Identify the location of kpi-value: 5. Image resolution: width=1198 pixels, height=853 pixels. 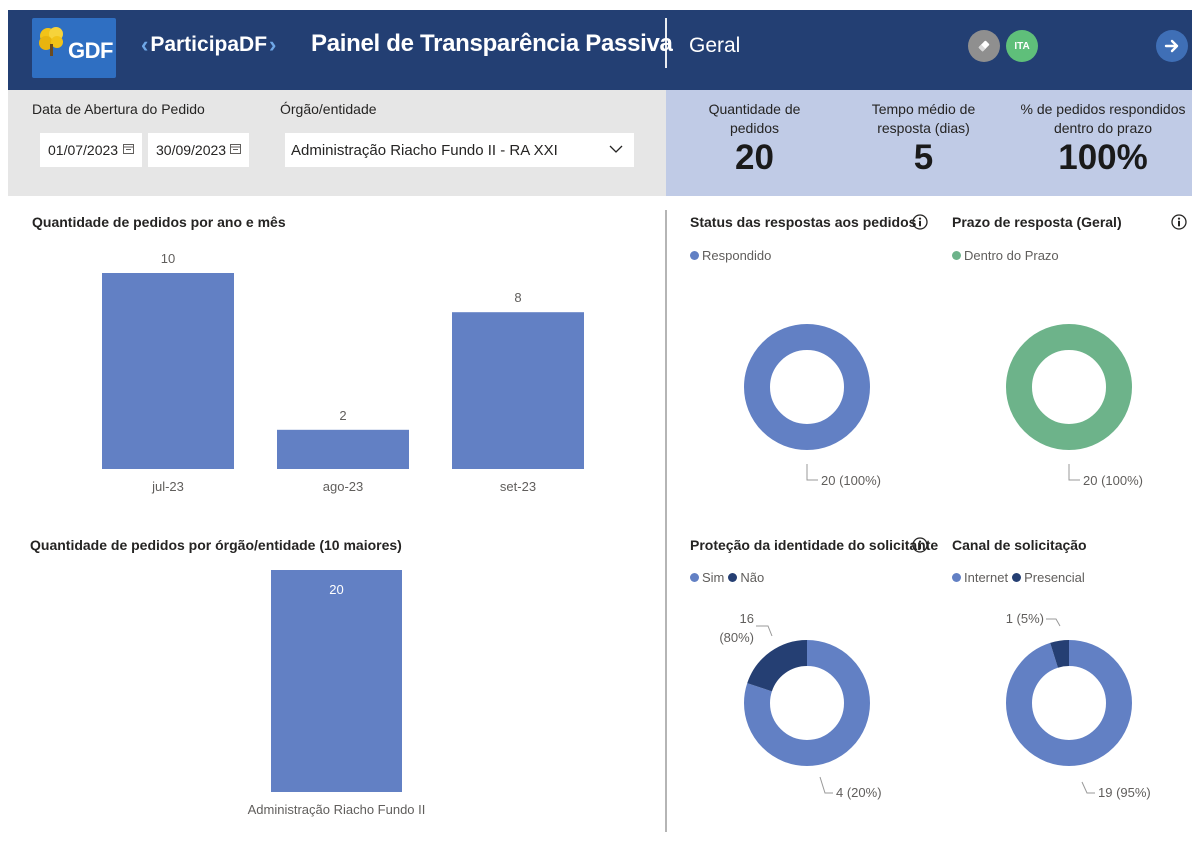
(923, 157).